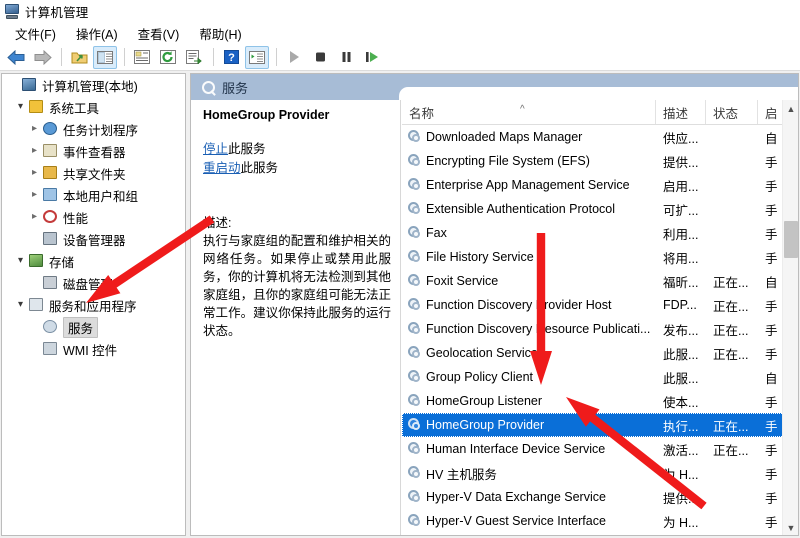 The height and width of the screenshot is (538, 800). Describe the element at coordinates (400, 317) in the screenshot. I see `pane-splitter` at that location.